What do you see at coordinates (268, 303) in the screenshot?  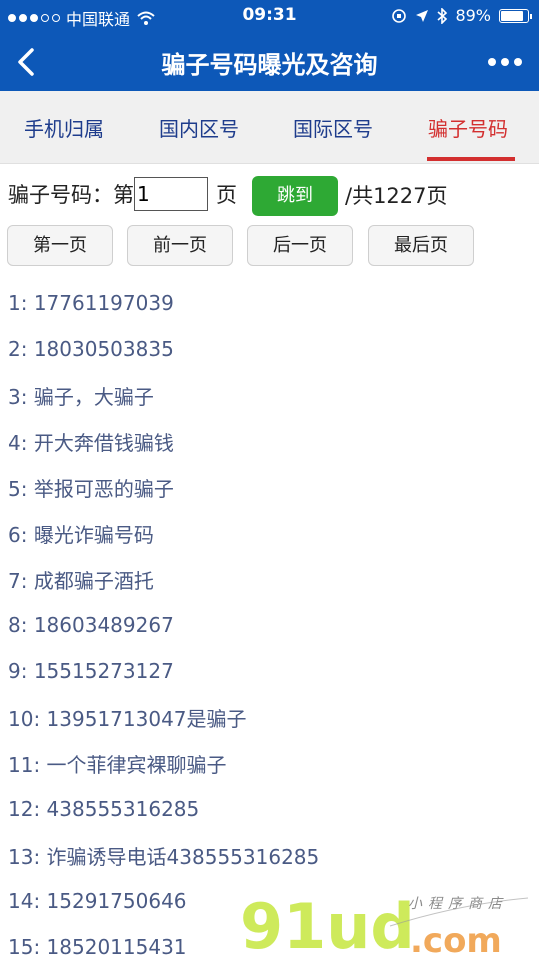 I see `list-item: 1: 17761197039` at bounding box center [268, 303].